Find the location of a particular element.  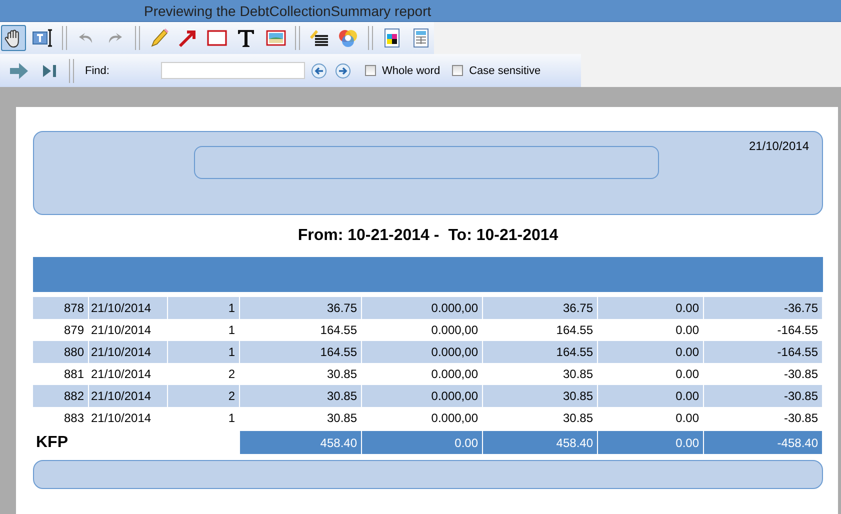

date-range-from: From: 10-21-2014 - is located at coordinates (369, 236).